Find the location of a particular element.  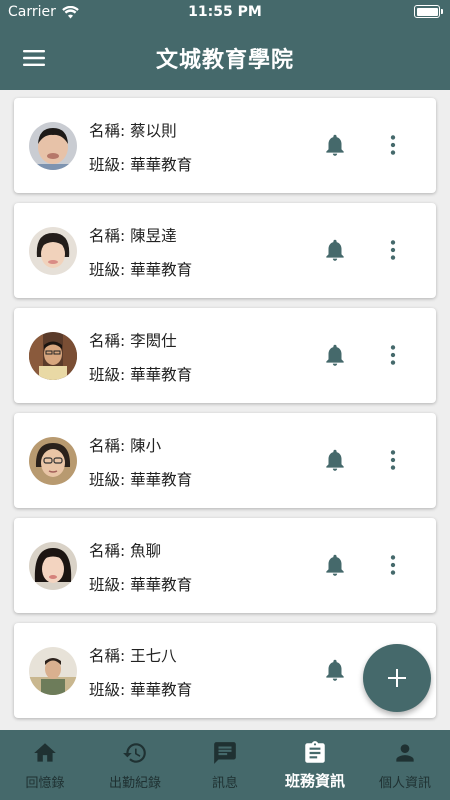

bottom-nav: 回憶錄 出勤紀錄 訊息 班務資訊 個人資訊 is located at coordinates (225, 765).